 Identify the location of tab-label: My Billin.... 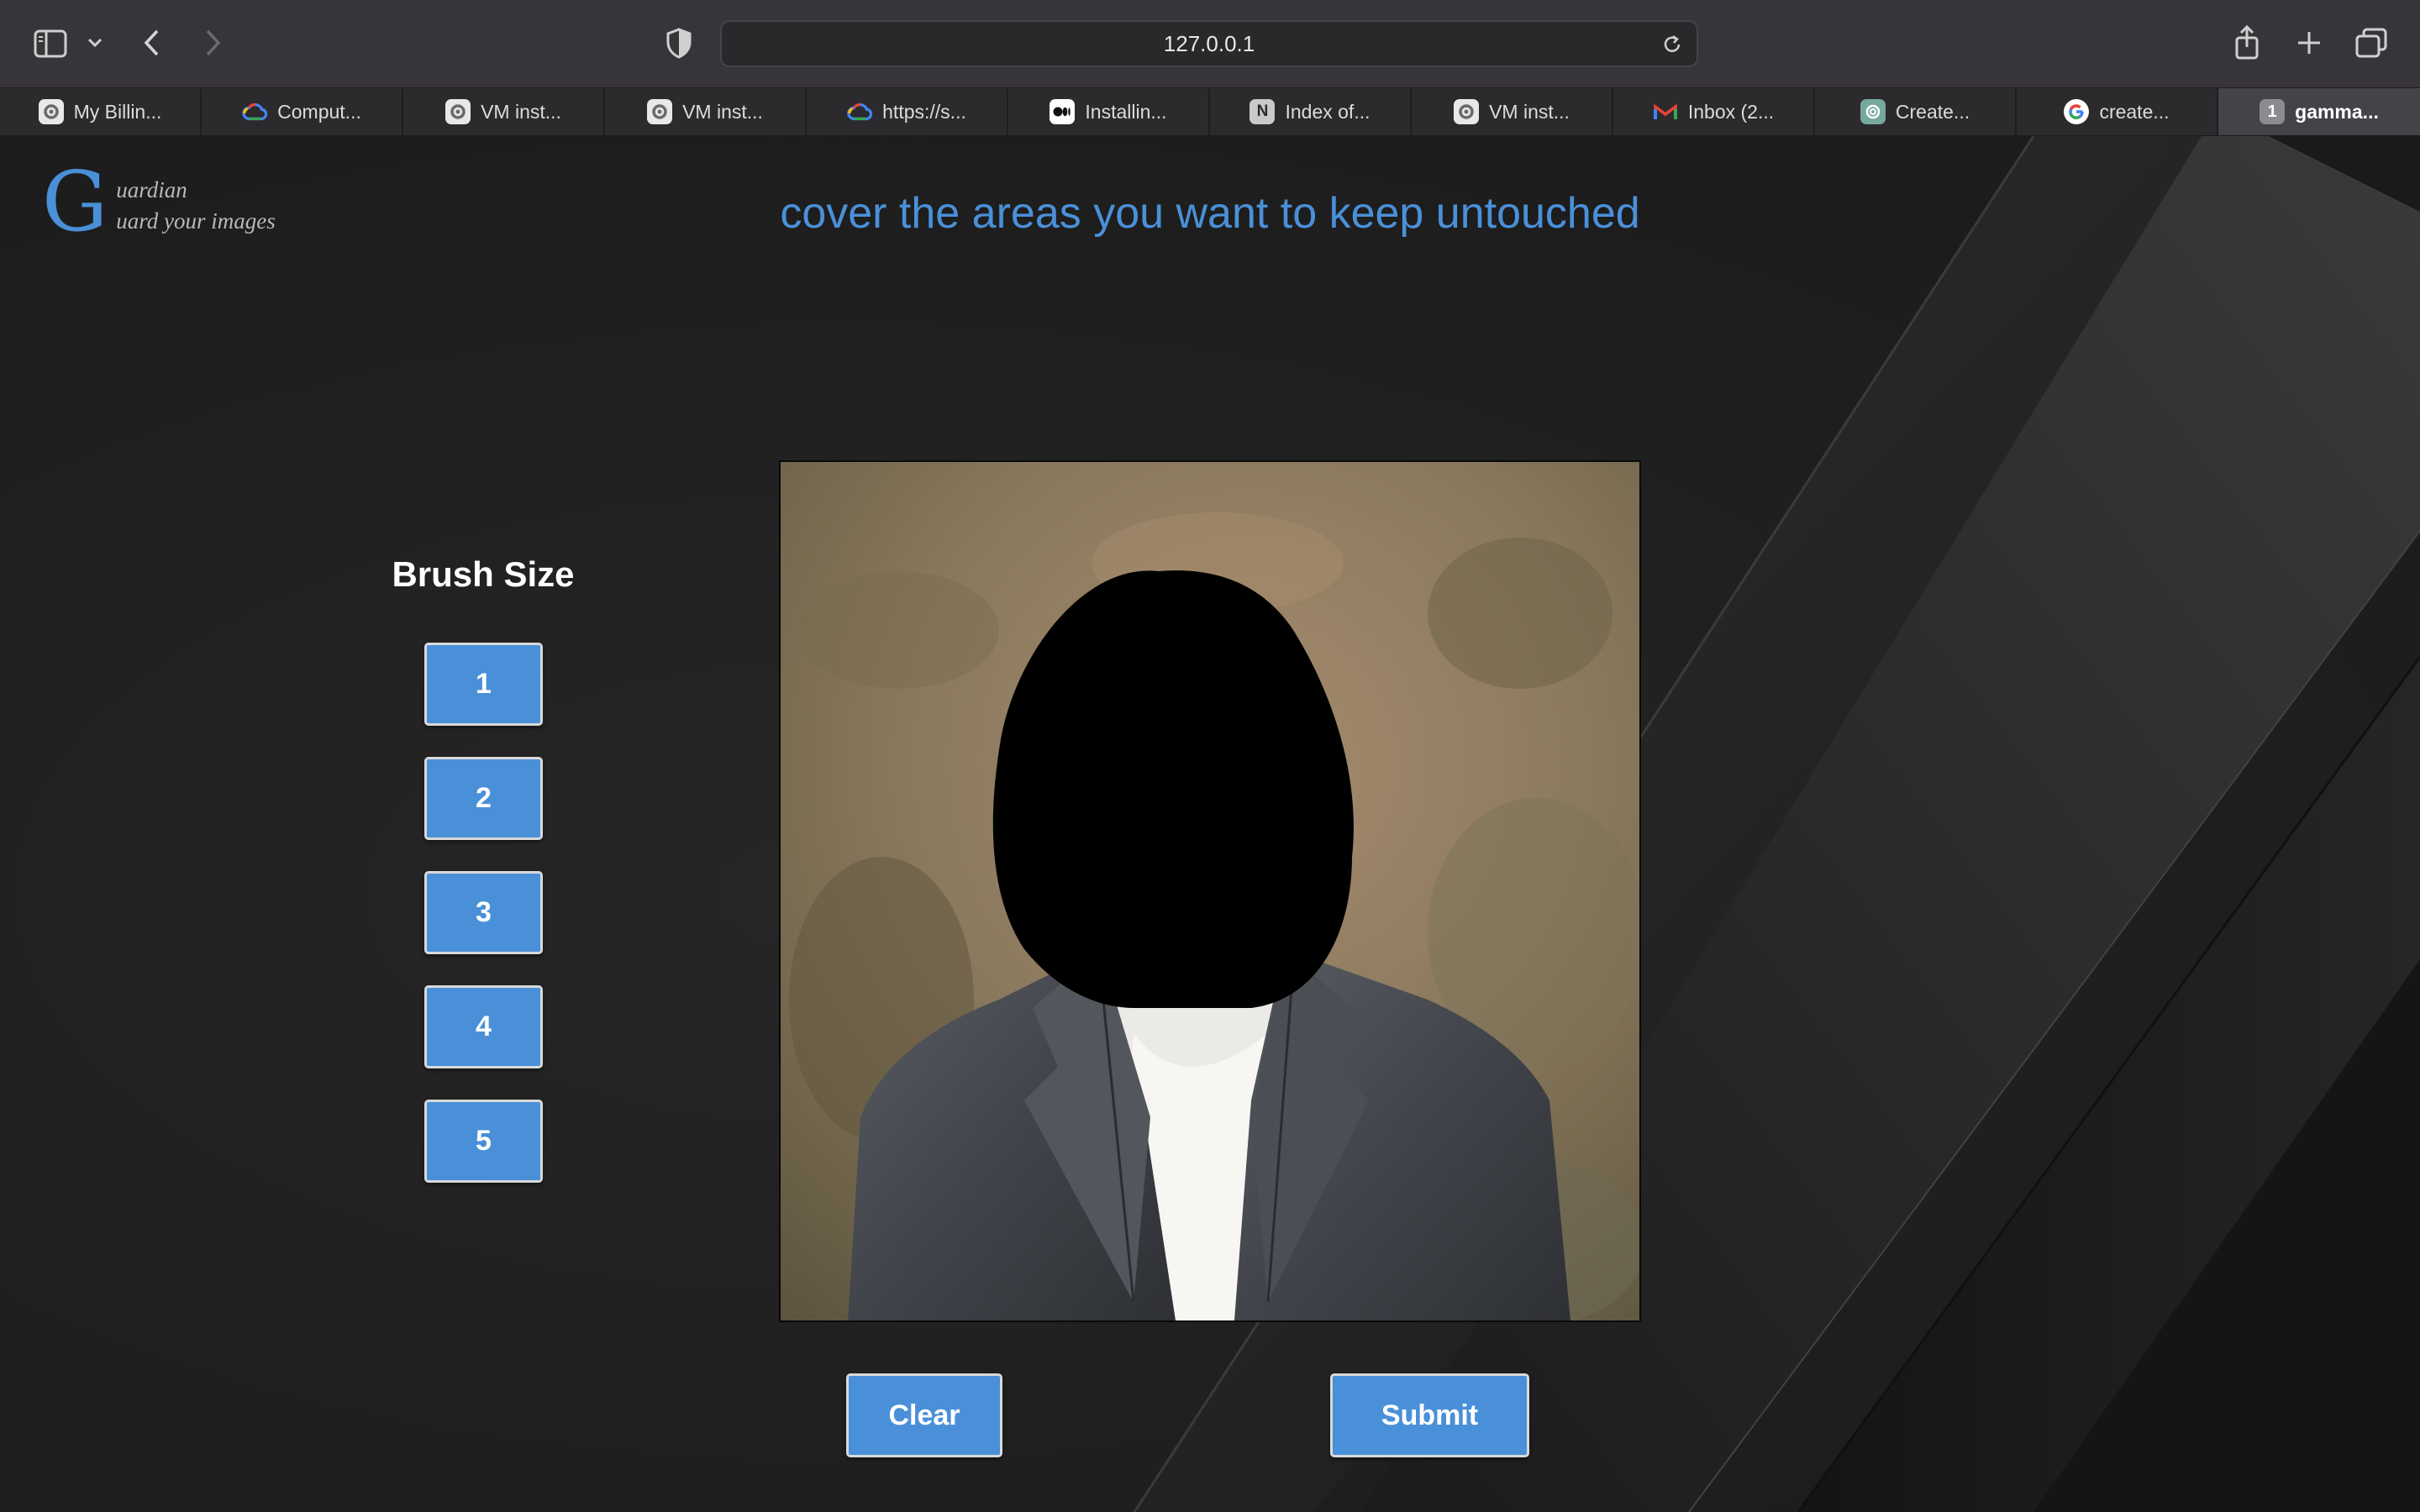
(117, 111).